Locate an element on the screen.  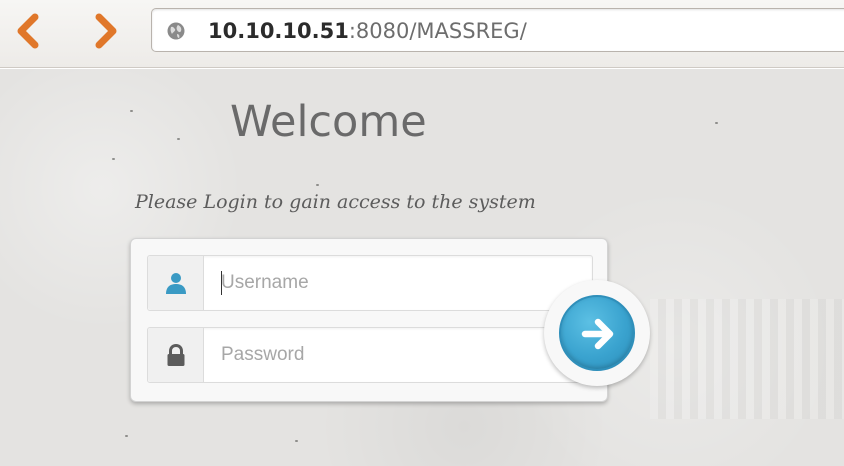
password-icon-box is located at coordinates (176, 355).